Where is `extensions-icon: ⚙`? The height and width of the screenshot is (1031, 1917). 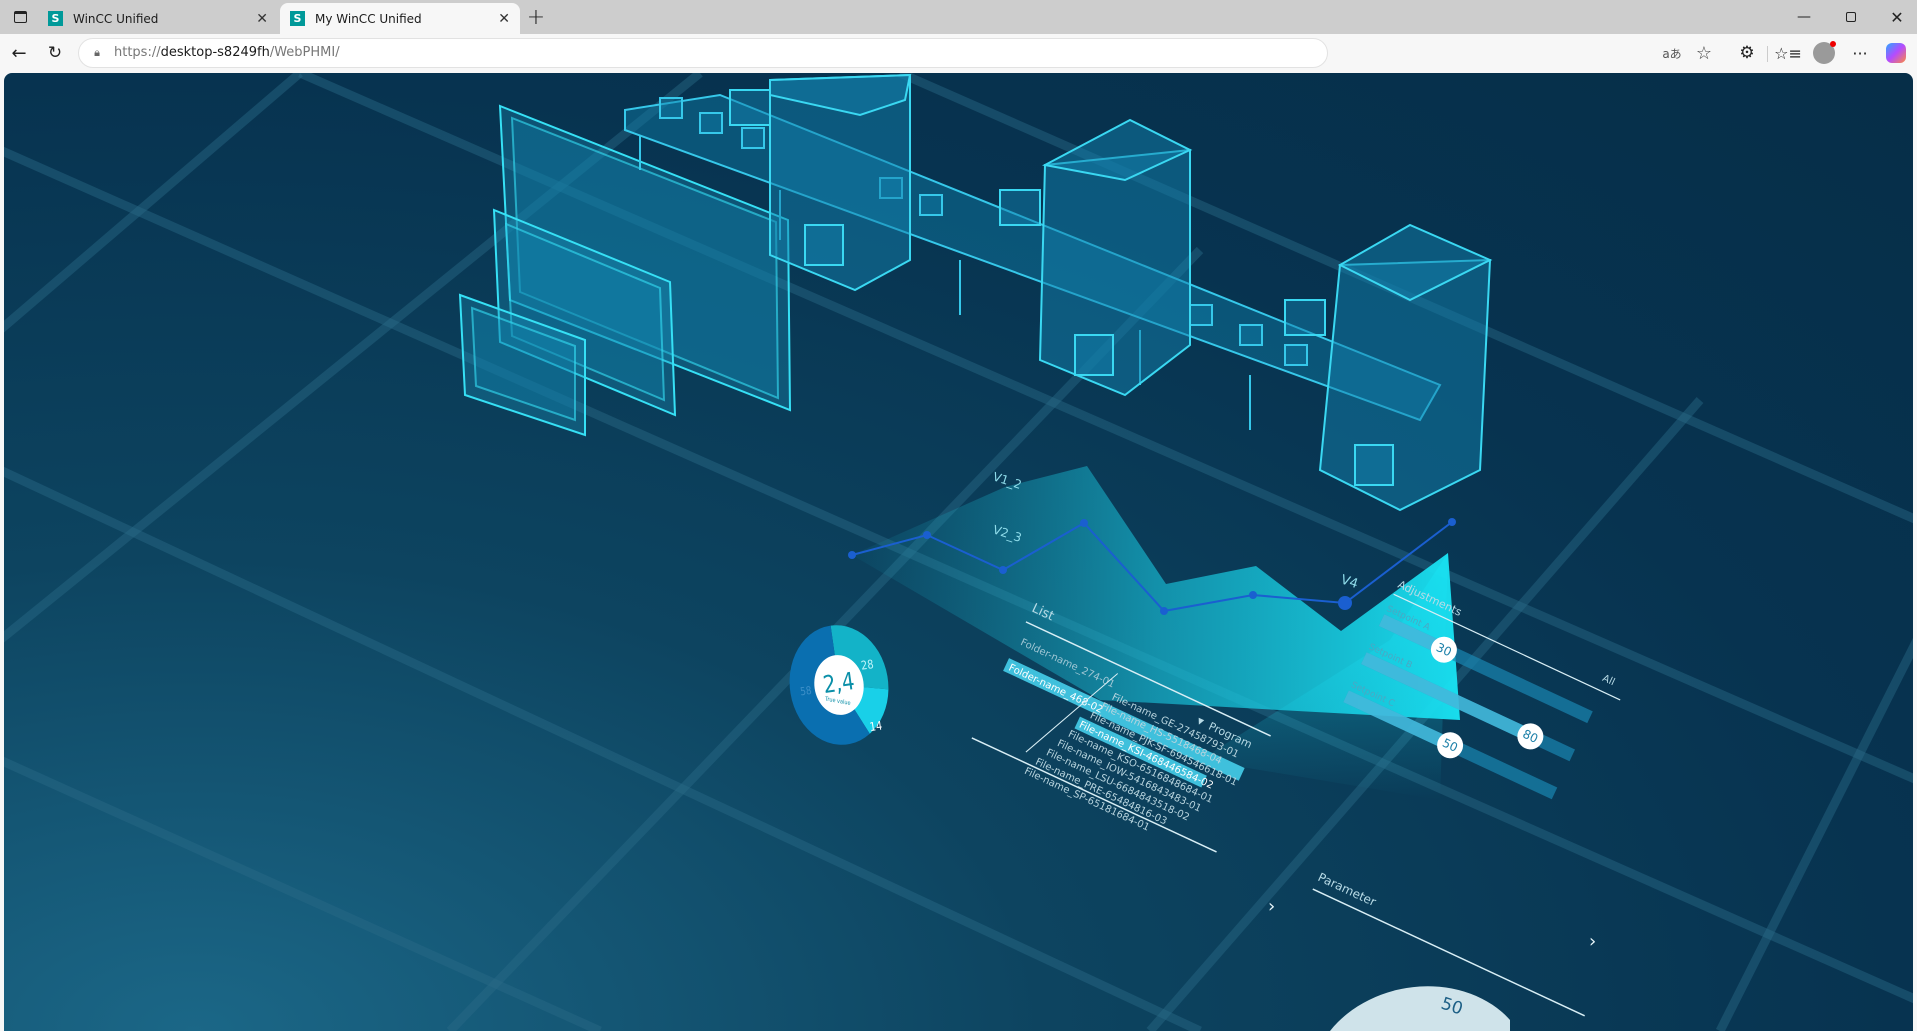 extensions-icon: ⚙ is located at coordinates (1747, 53).